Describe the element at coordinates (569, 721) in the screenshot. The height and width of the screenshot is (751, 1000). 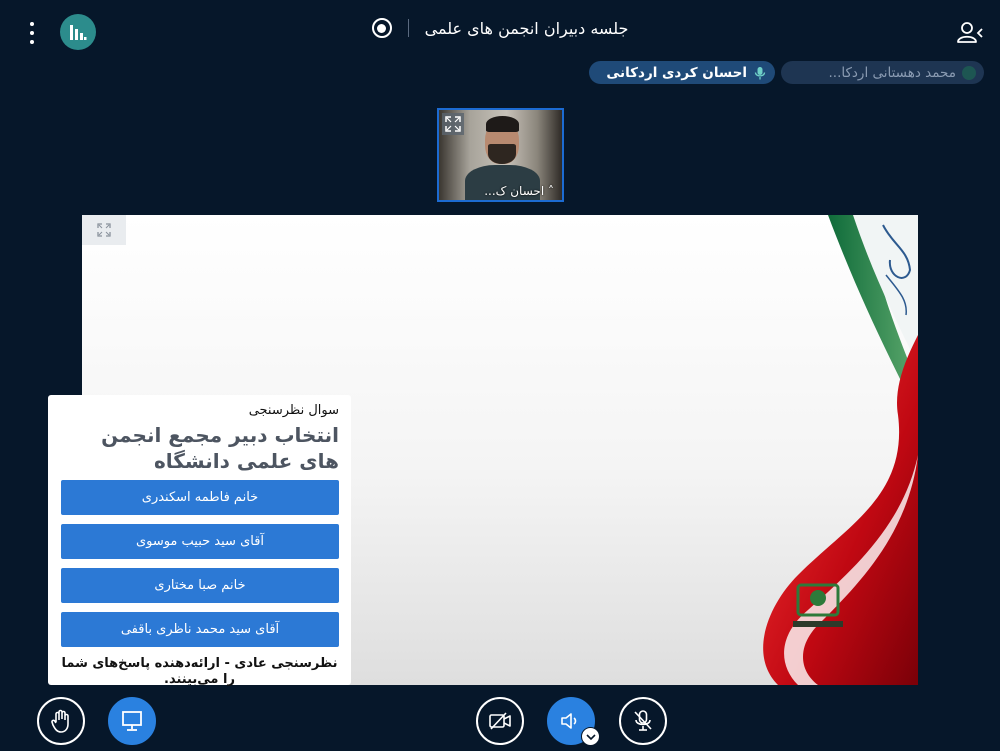
I see `speaker-icon` at that location.